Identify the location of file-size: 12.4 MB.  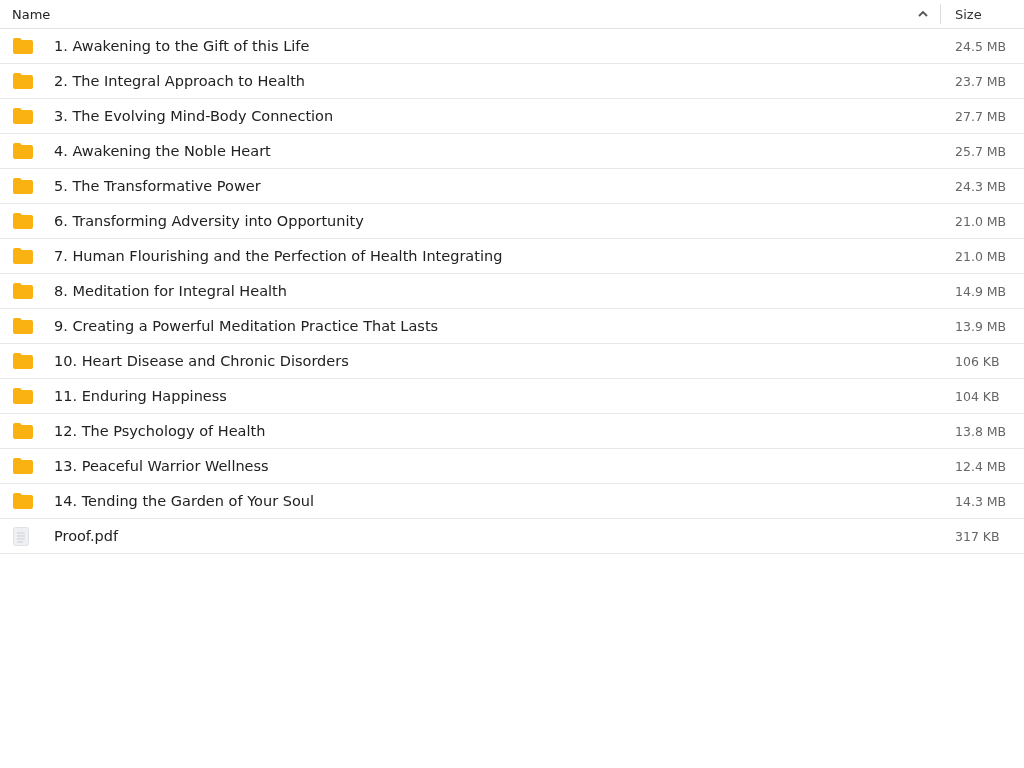
(981, 466).